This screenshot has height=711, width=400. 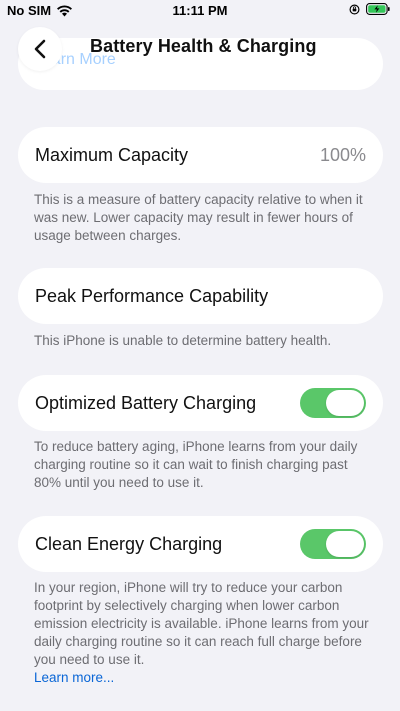 I want to click on optimized-charging-row: Optimized Battery Charging, so click(x=200, y=403).